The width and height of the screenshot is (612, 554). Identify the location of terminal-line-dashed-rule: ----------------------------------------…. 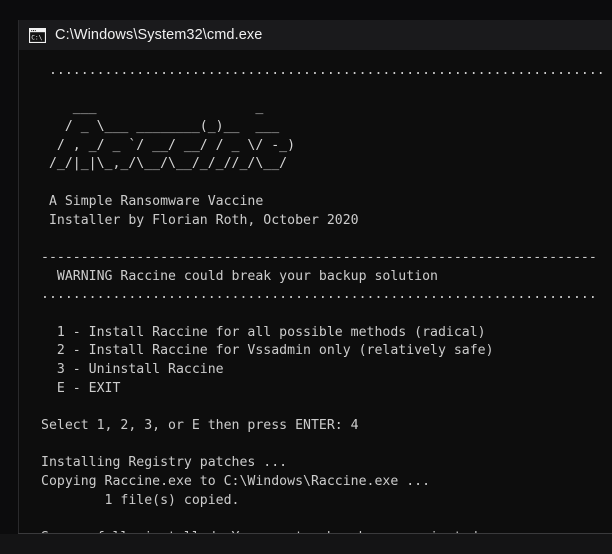
(319, 257).